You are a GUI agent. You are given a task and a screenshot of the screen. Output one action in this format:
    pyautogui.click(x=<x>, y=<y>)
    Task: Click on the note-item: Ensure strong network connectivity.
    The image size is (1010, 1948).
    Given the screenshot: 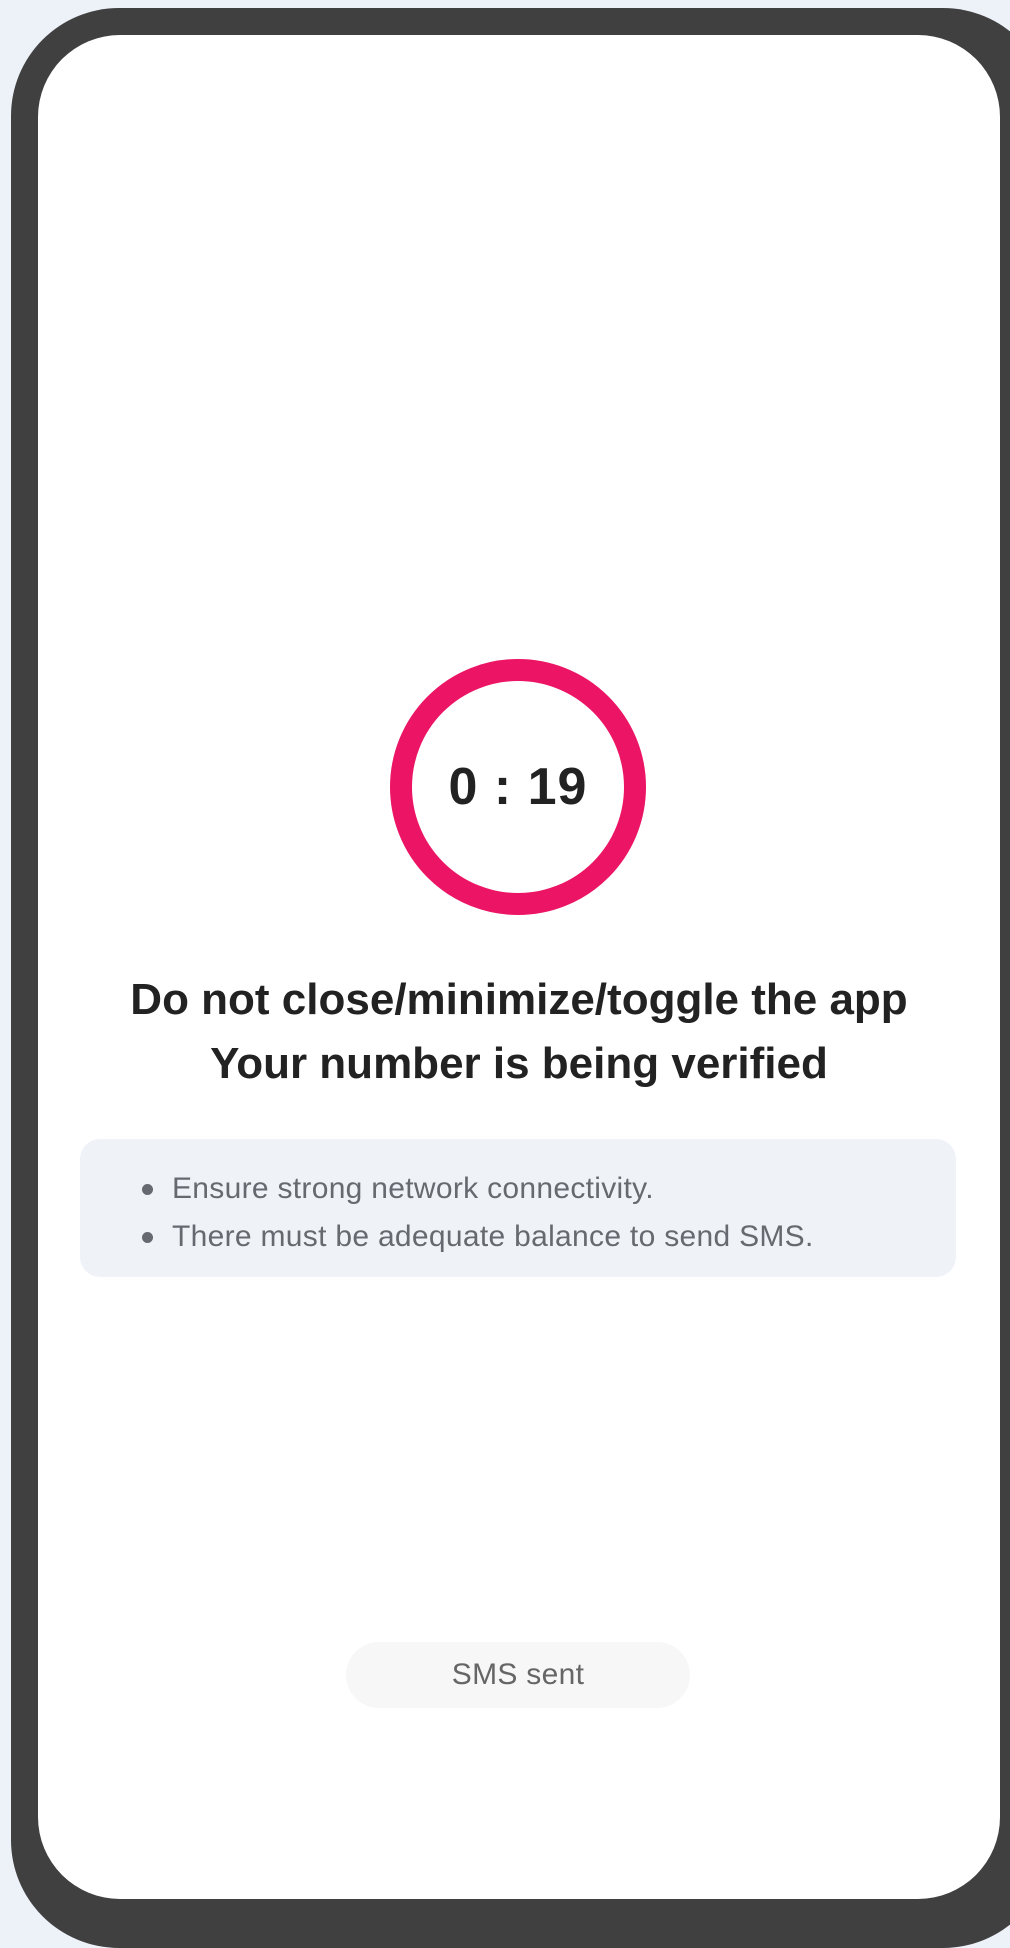 What is the action you would take?
    pyautogui.click(x=549, y=1189)
    